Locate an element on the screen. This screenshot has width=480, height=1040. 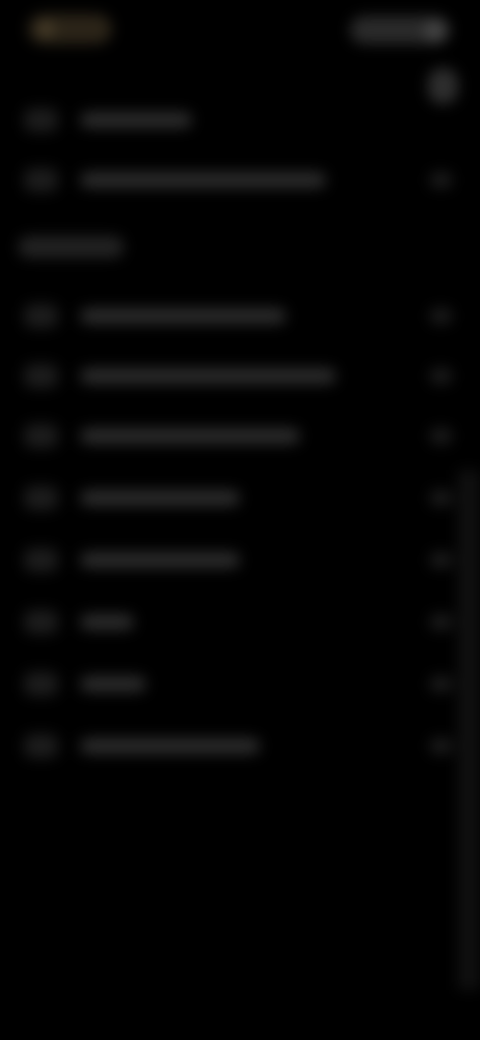
logo-mark-icon is located at coordinates (46, 29).